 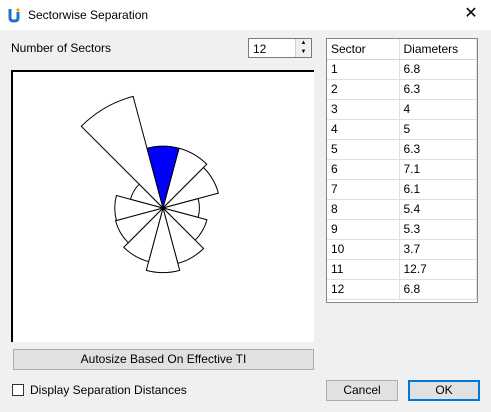 I want to click on sector-cell: 8, so click(x=363, y=209).